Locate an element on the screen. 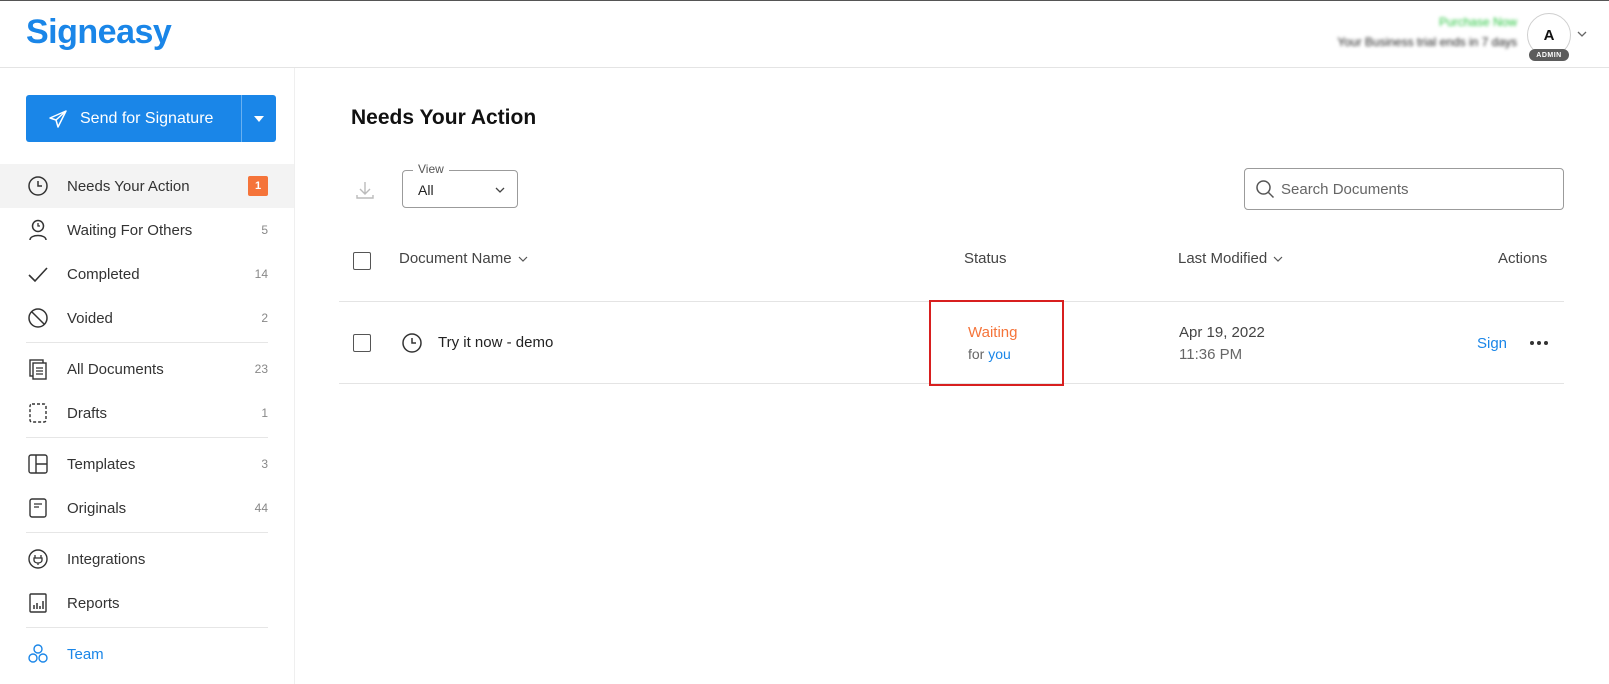  check-icon is located at coordinates (38, 274).